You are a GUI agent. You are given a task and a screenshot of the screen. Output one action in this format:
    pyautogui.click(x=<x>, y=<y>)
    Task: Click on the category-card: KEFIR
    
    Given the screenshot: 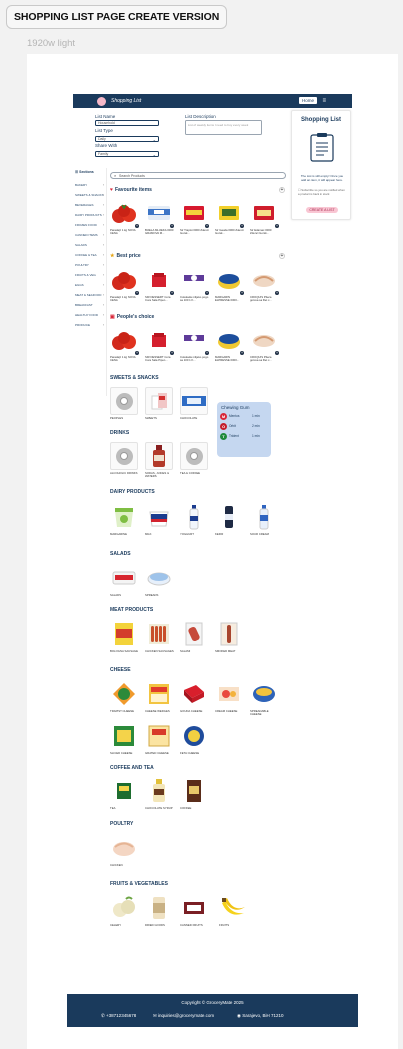 What is the action you would take?
    pyautogui.click(x=230, y=519)
    